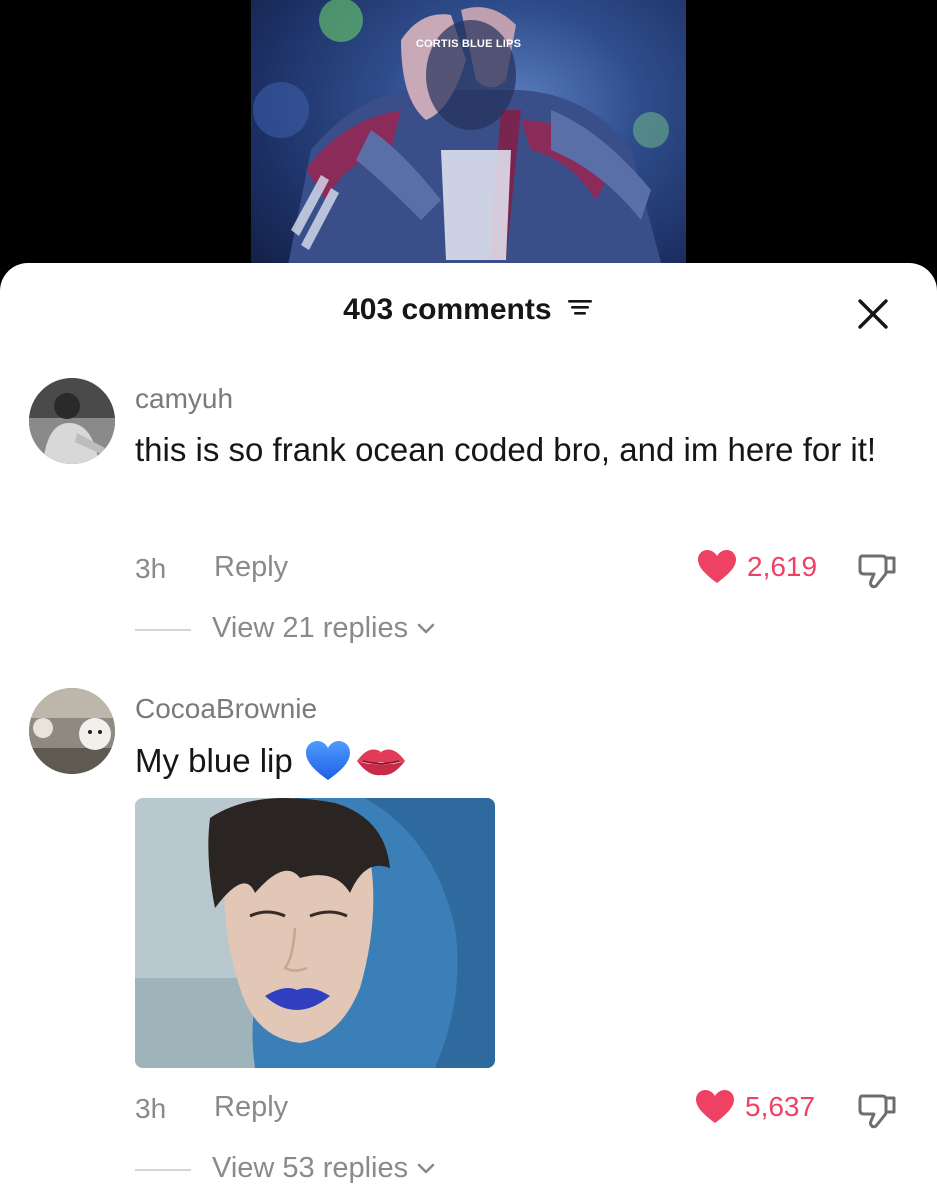 The width and height of the screenshot is (937, 1200). I want to click on like-count: 2,619, so click(782, 566).